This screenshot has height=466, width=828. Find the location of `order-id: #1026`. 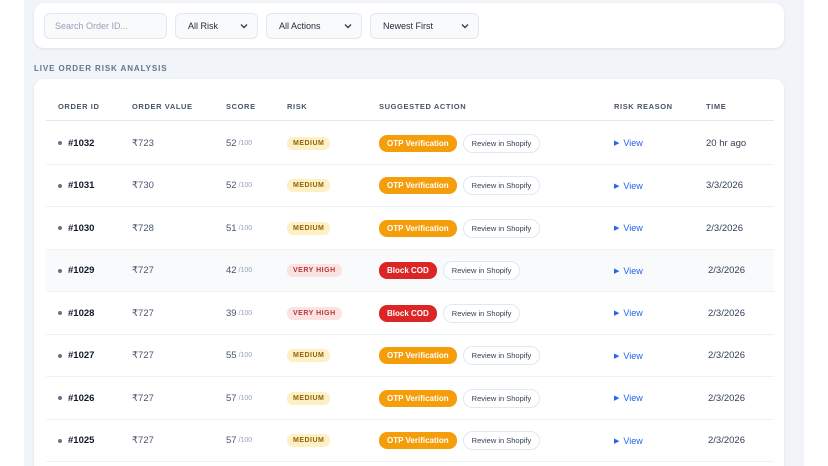

order-id: #1026 is located at coordinates (81, 398).